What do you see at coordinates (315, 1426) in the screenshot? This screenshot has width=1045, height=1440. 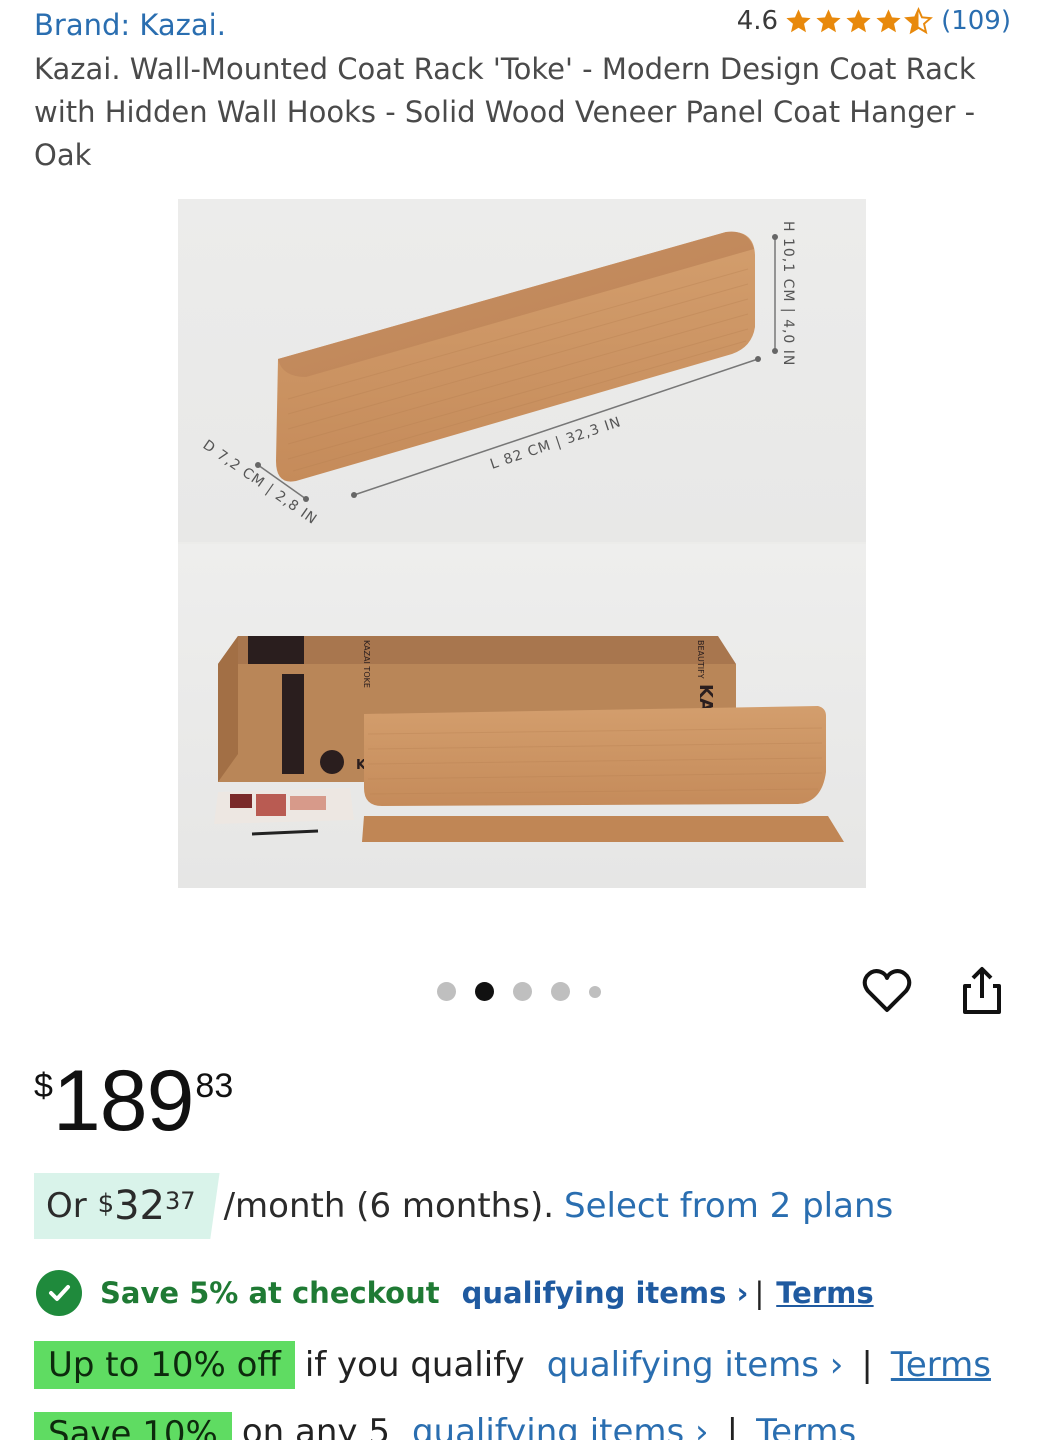 I see `save-10-text: on any 5` at bounding box center [315, 1426].